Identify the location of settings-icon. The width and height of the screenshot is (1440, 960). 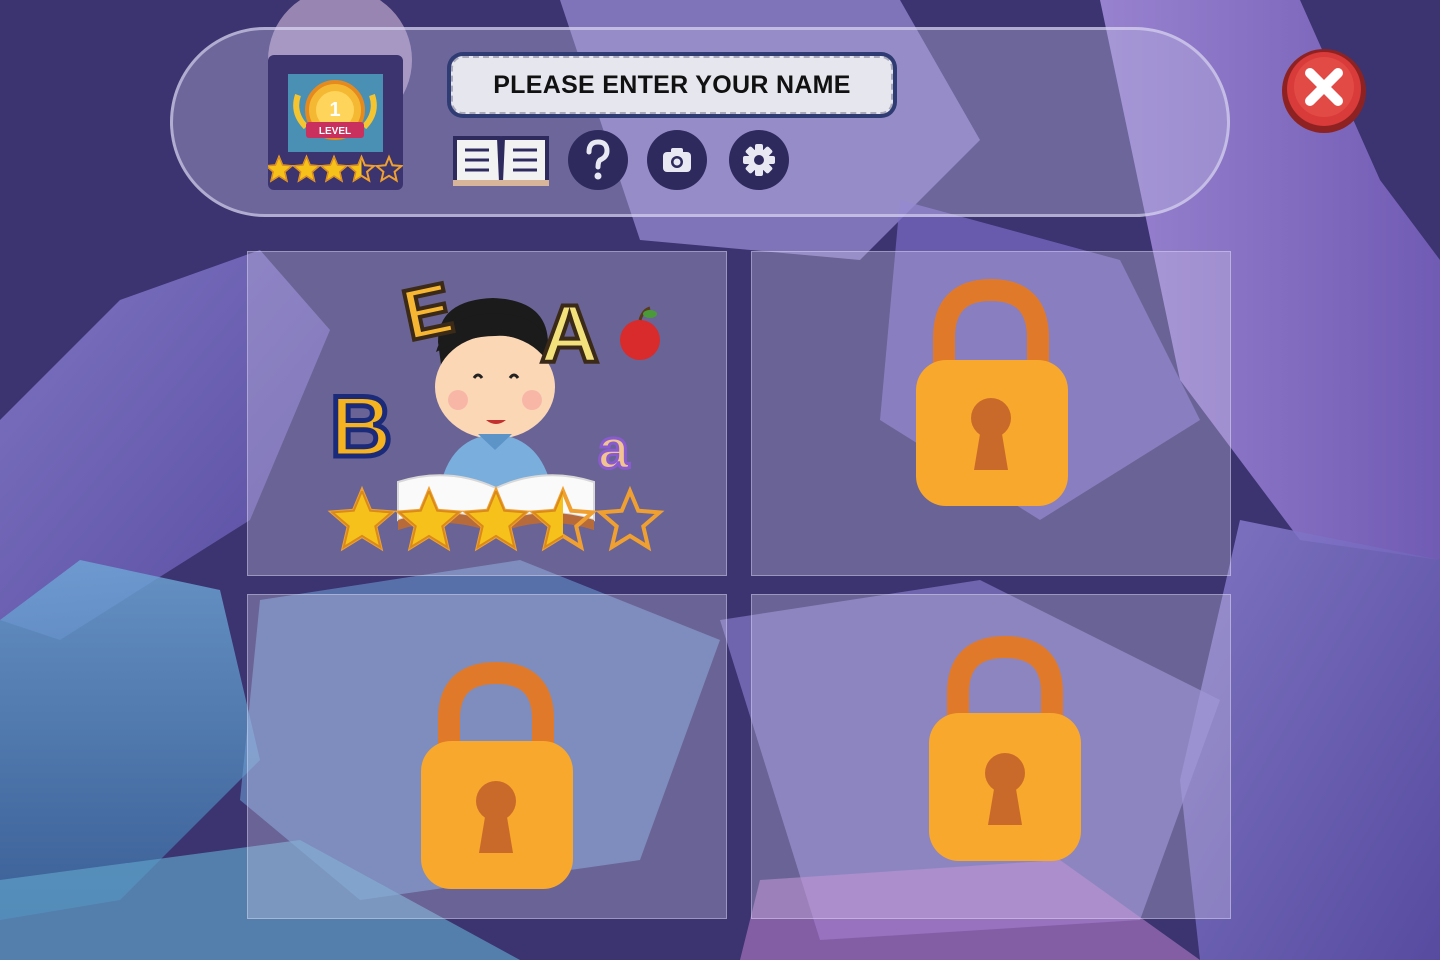
(759, 160).